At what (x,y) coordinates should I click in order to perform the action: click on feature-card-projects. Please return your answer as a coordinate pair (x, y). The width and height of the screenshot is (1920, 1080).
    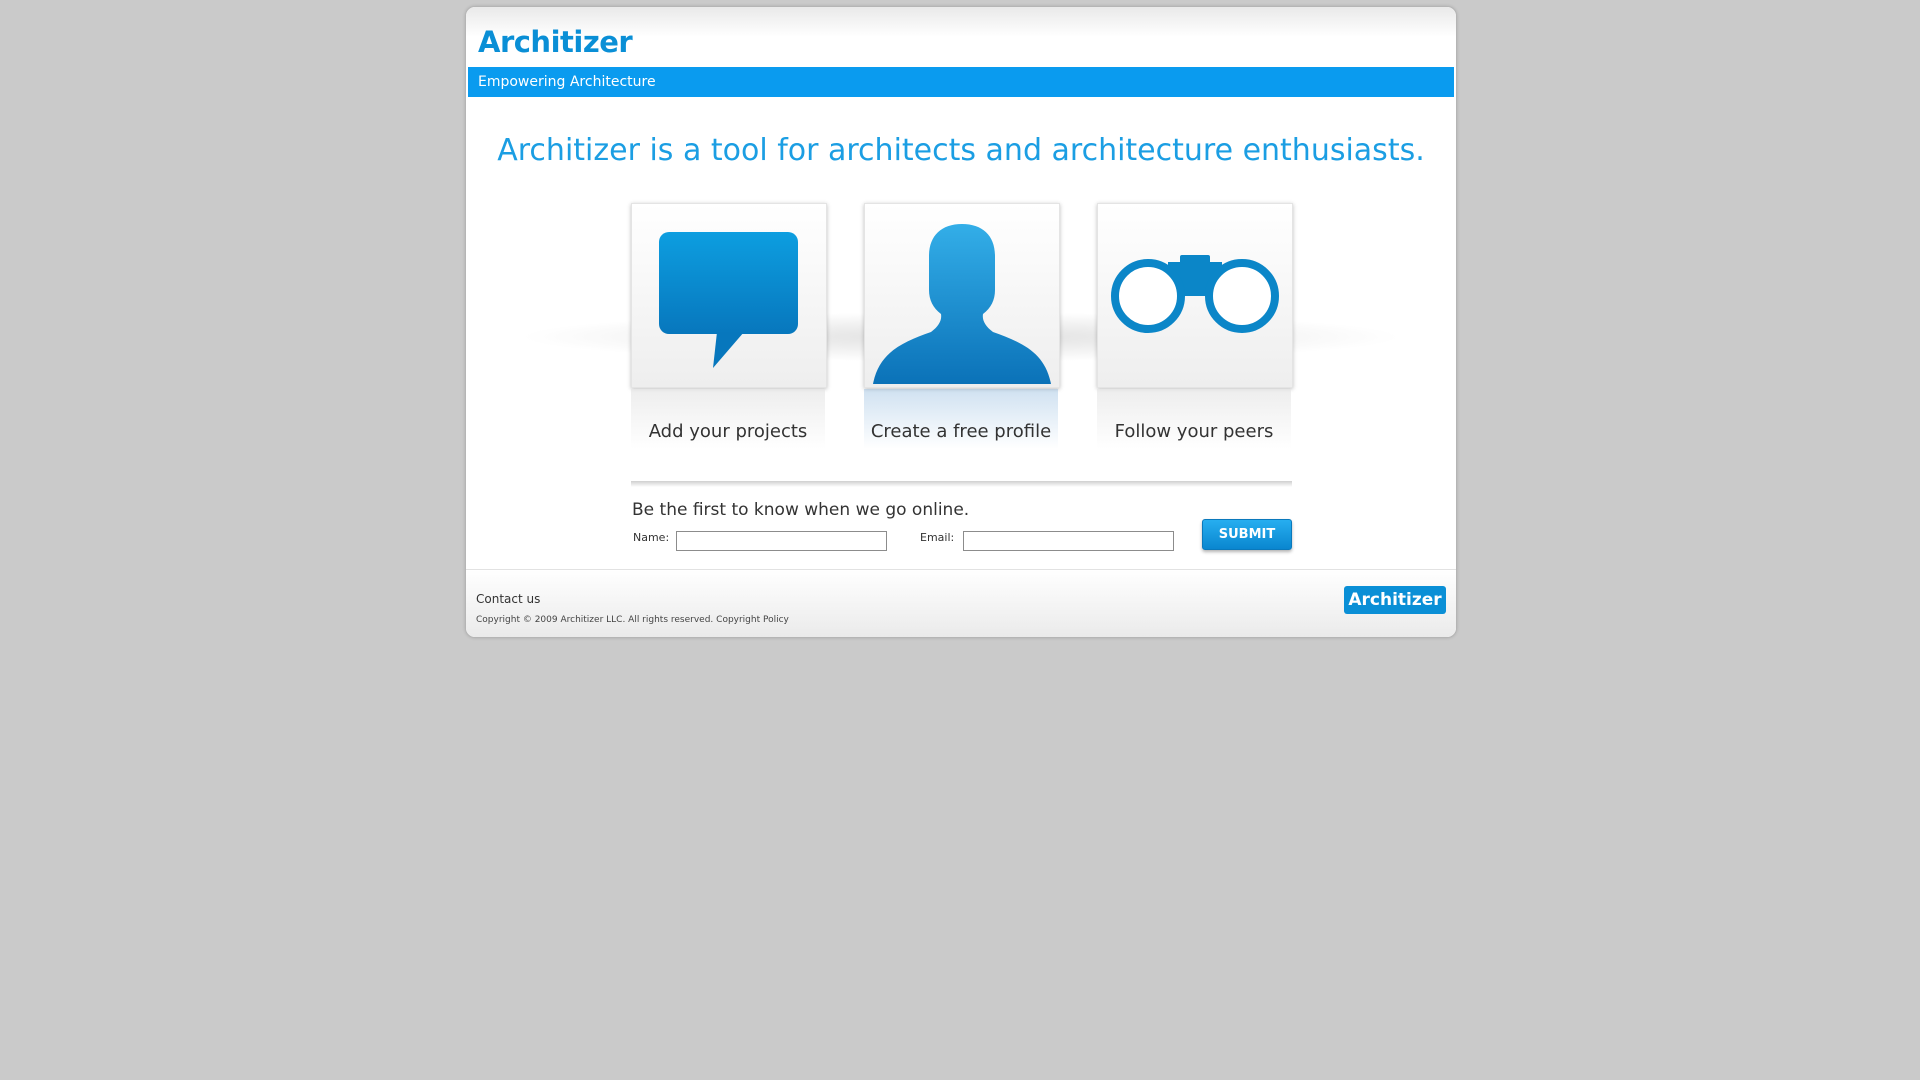
    Looking at the image, I should click on (729, 295).